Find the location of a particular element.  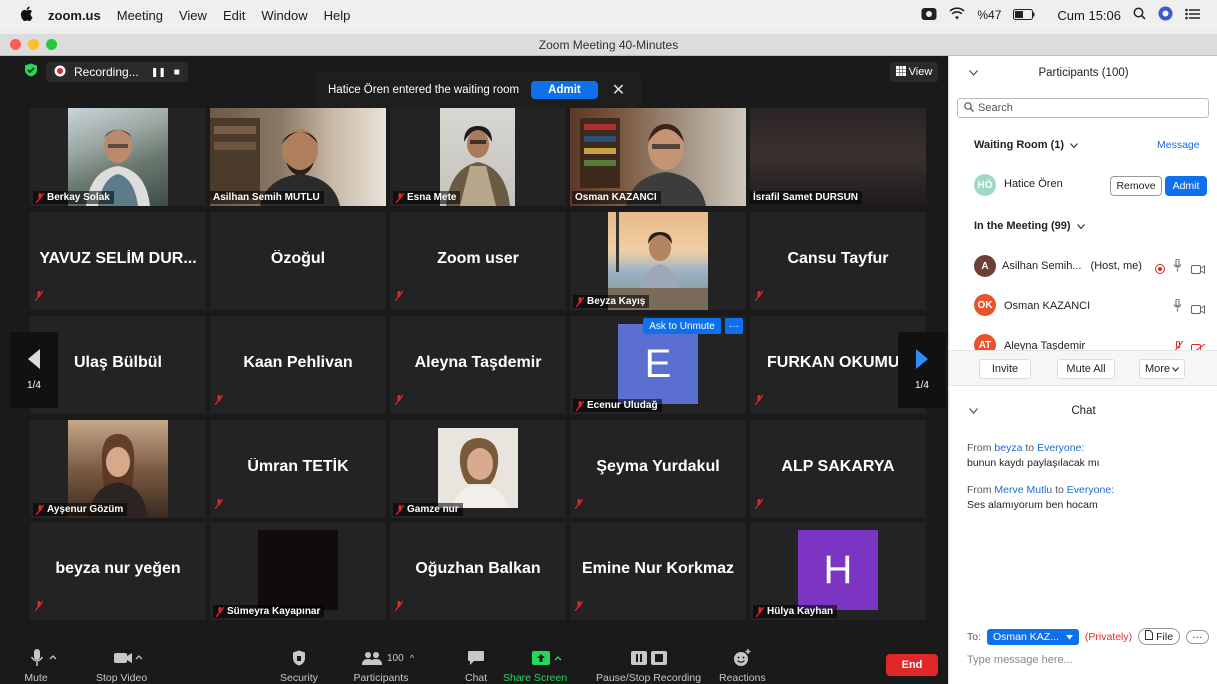

more-options-button: More is located at coordinates (1162, 369).